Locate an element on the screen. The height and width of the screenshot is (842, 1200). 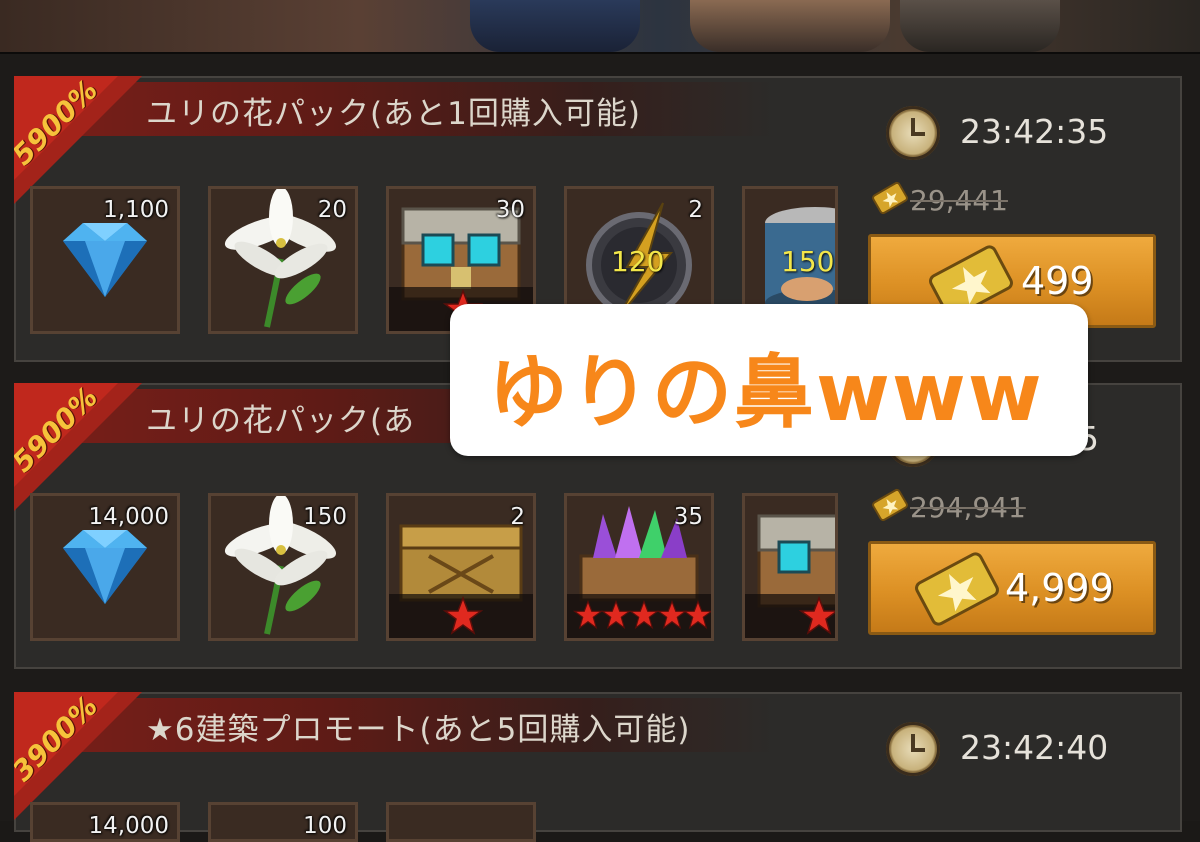
caption-text: ゆりの鼻www is located at coordinates (766, 392).